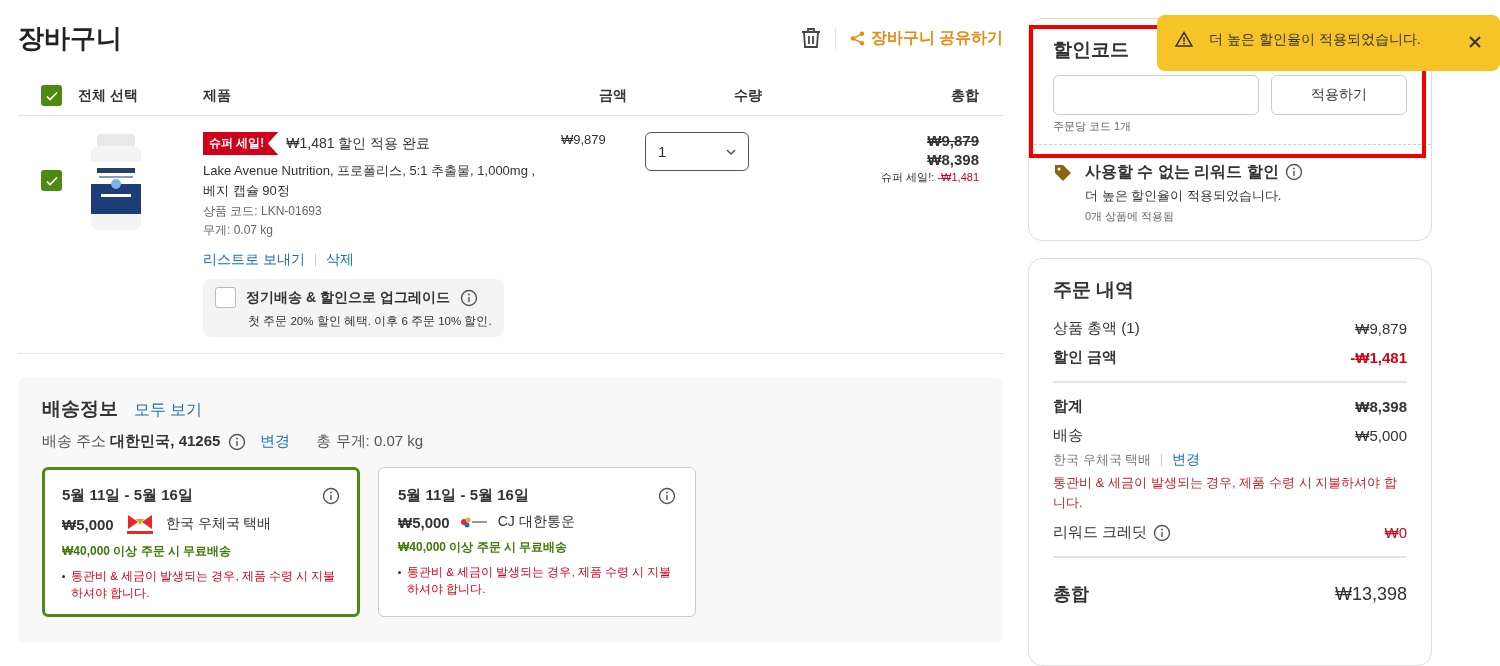 This screenshot has height=666, width=1500. Describe the element at coordinates (810, 38) in the screenshot. I see `trash-icon` at that location.